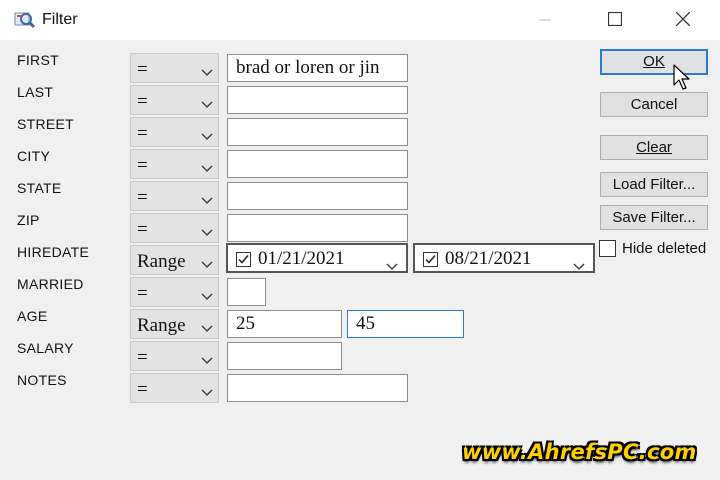 The width and height of the screenshot is (720, 480). I want to click on clear-button: Clear, so click(654, 147).